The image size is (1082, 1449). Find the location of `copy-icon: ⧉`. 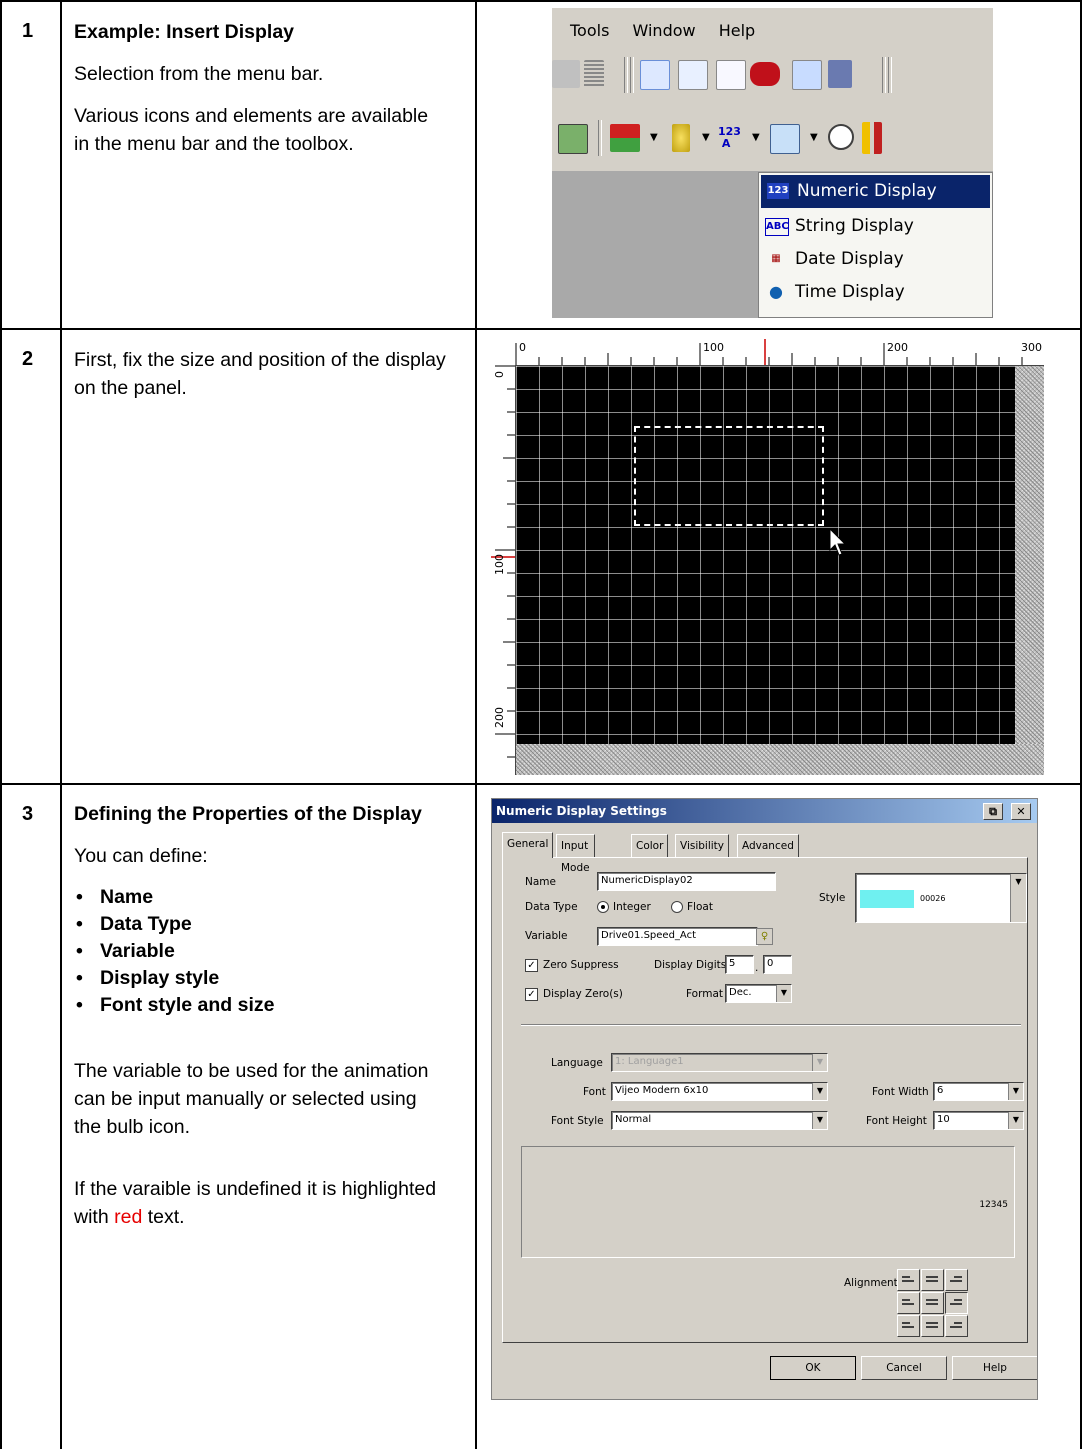

copy-icon: ⧉ is located at coordinates (993, 811).